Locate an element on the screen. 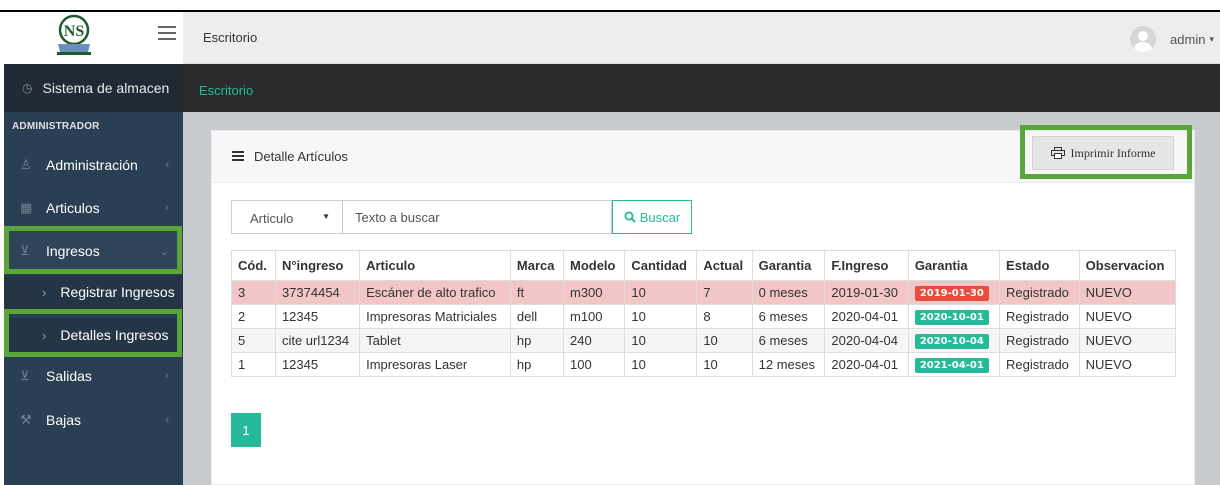 This screenshot has height=485, width=1220. breadcrumb-bar: Escritorio is located at coordinates (701, 88).